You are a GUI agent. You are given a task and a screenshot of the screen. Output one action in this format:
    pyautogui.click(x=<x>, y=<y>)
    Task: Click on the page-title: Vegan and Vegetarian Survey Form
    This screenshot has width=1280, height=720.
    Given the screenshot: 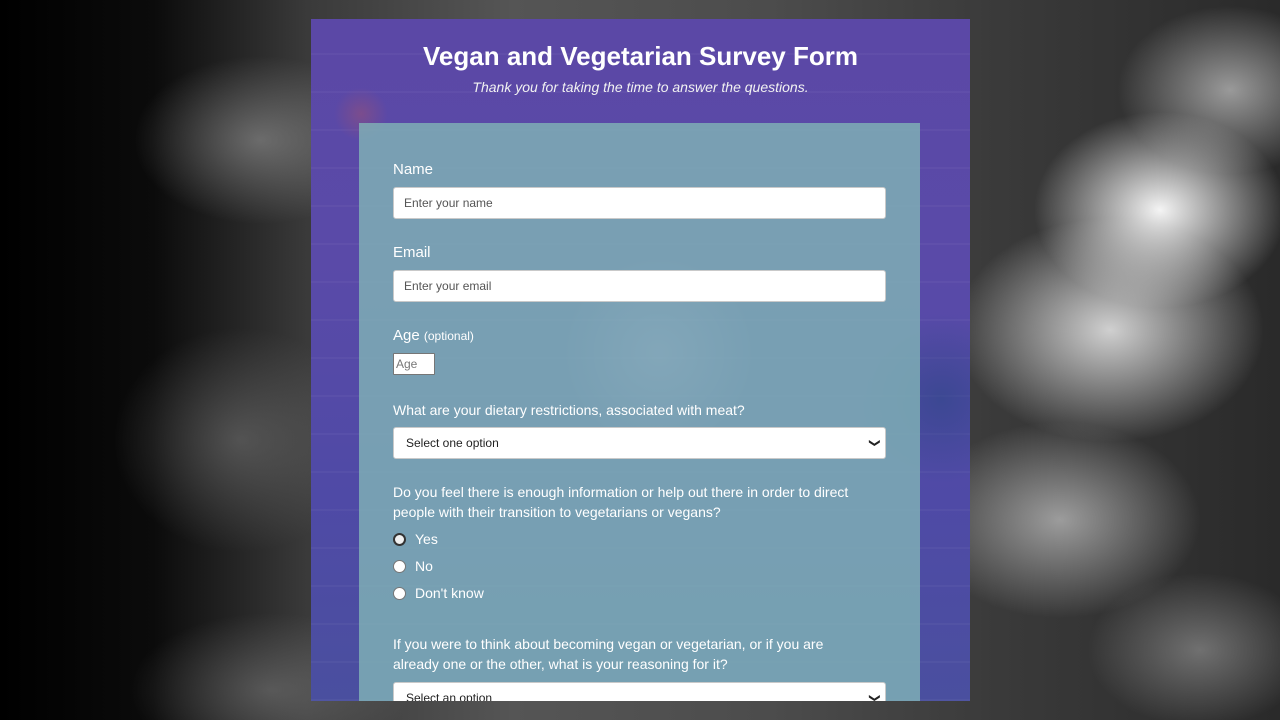 What is the action you would take?
    pyautogui.click(x=640, y=56)
    